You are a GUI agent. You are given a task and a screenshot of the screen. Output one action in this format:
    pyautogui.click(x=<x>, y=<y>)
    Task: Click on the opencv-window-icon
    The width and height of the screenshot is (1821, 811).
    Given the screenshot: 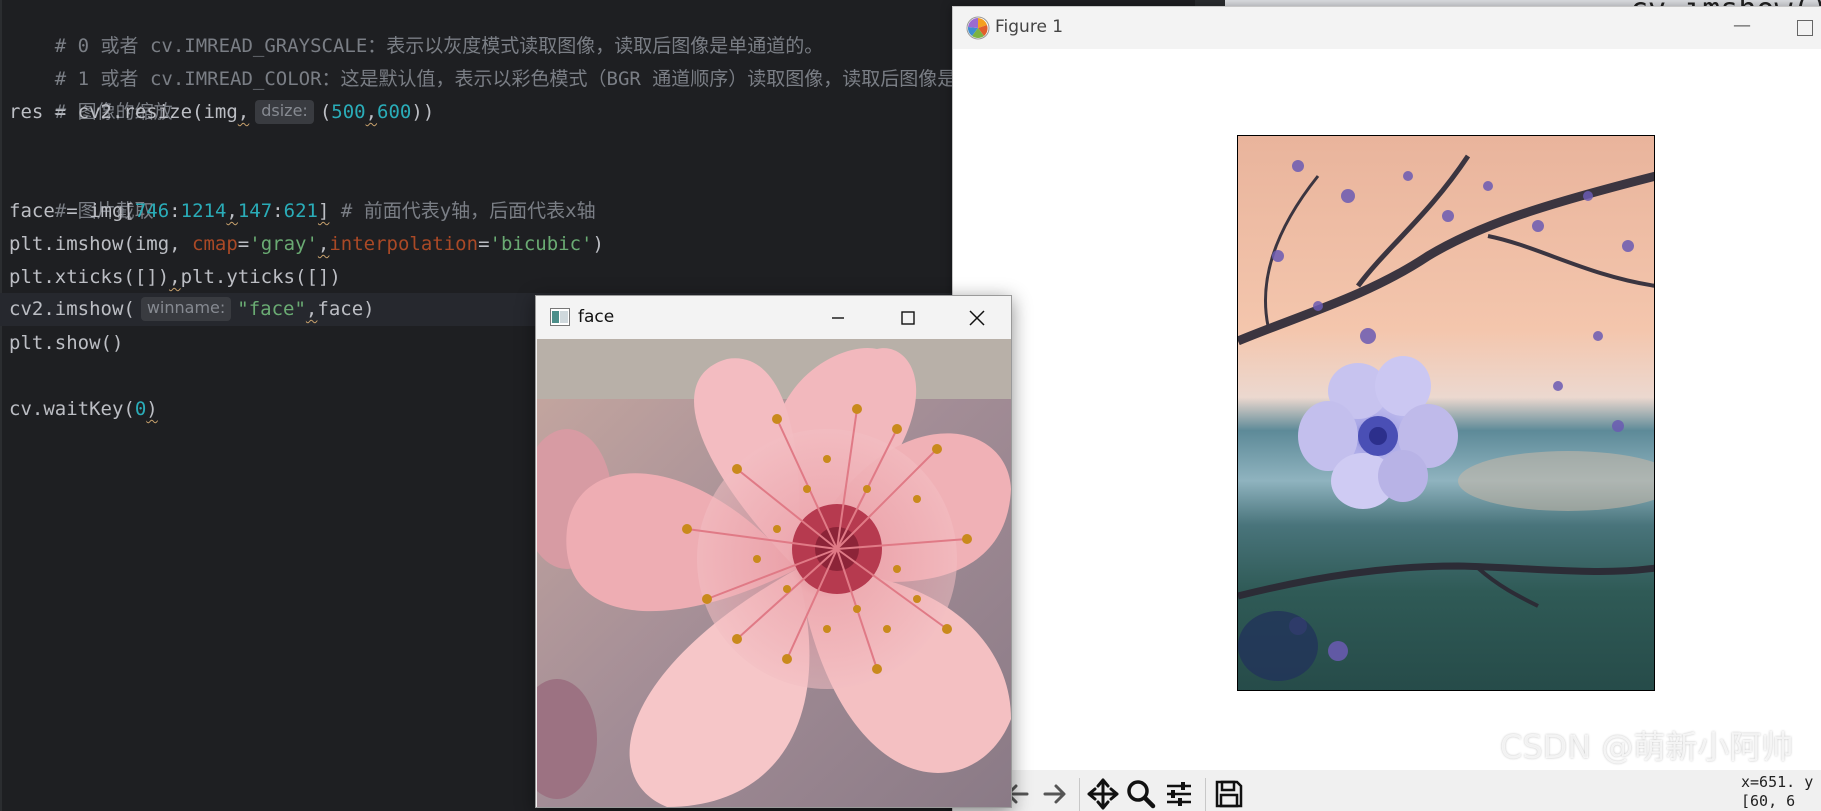 What is the action you would take?
    pyautogui.click(x=560, y=317)
    